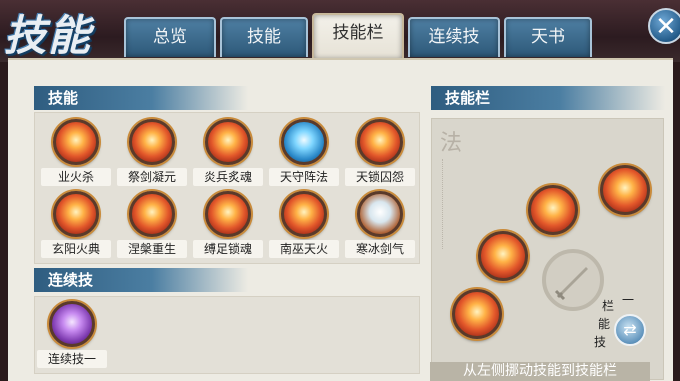 The height and width of the screenshot is (381, 680). I want to click on skill-slot: 天锁囚怨, so click(380, 155).